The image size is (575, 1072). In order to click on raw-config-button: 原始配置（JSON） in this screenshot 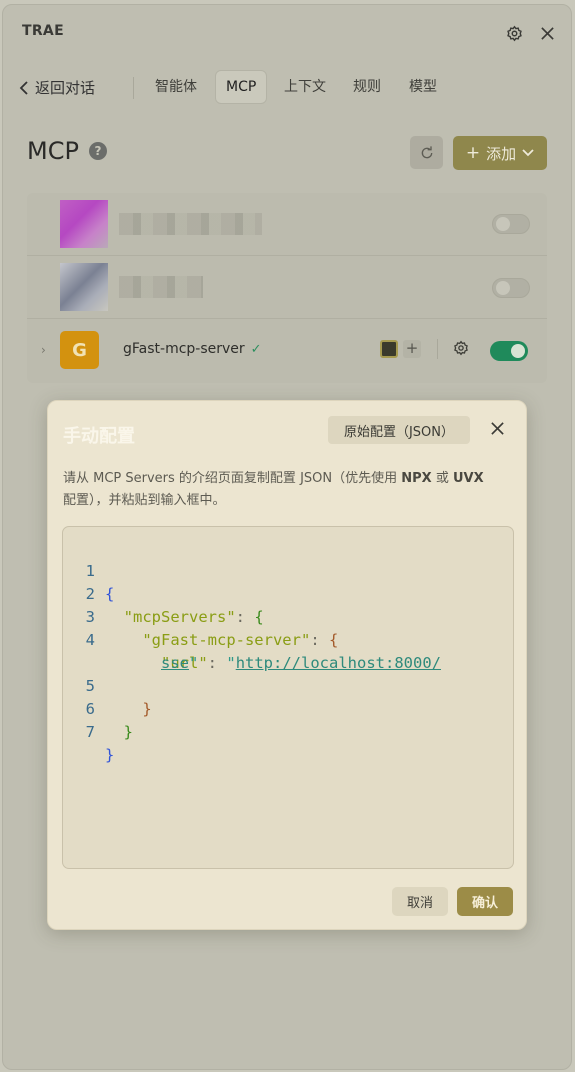, I will do `click(399, 430)`.